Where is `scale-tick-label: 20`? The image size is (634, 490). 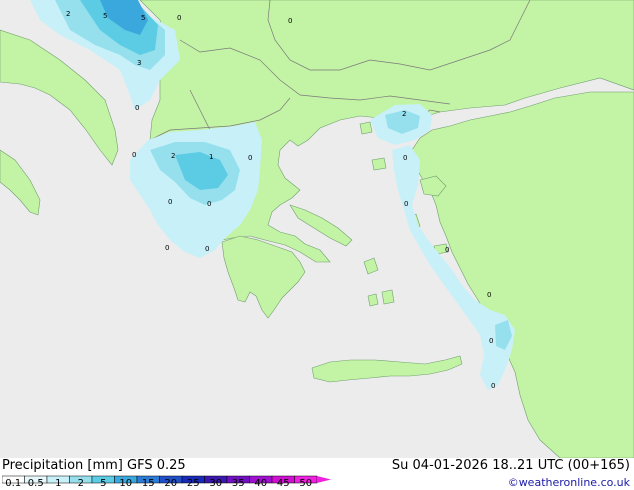 scale-tick-label: 20 is located at coordinates (171, 483).